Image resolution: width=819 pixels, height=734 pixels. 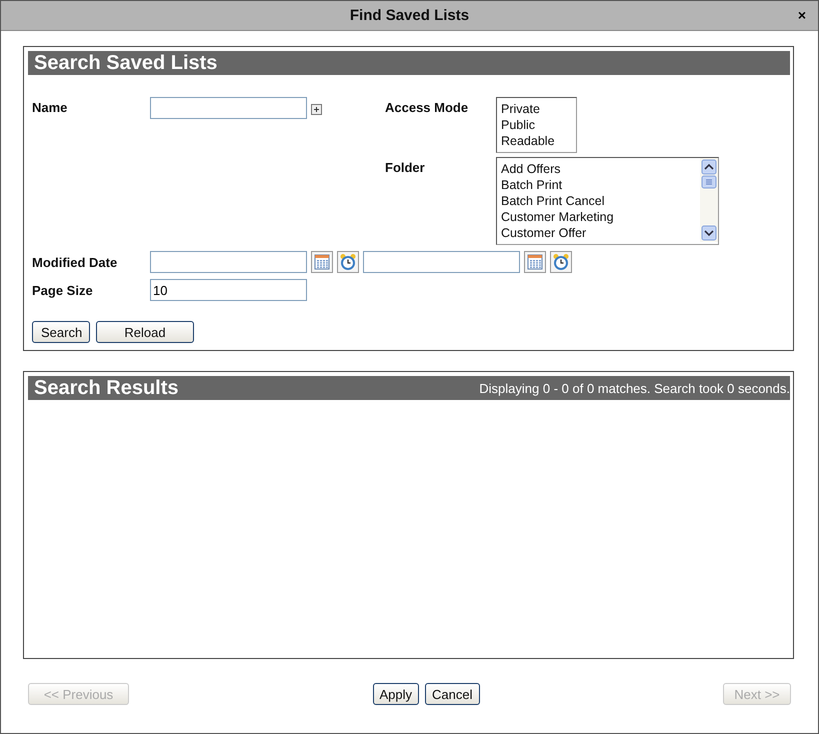 What do you see at coordinates (50, 107) in the screenshot?
I see `field-label: Name` at bounding box center [50, 107].